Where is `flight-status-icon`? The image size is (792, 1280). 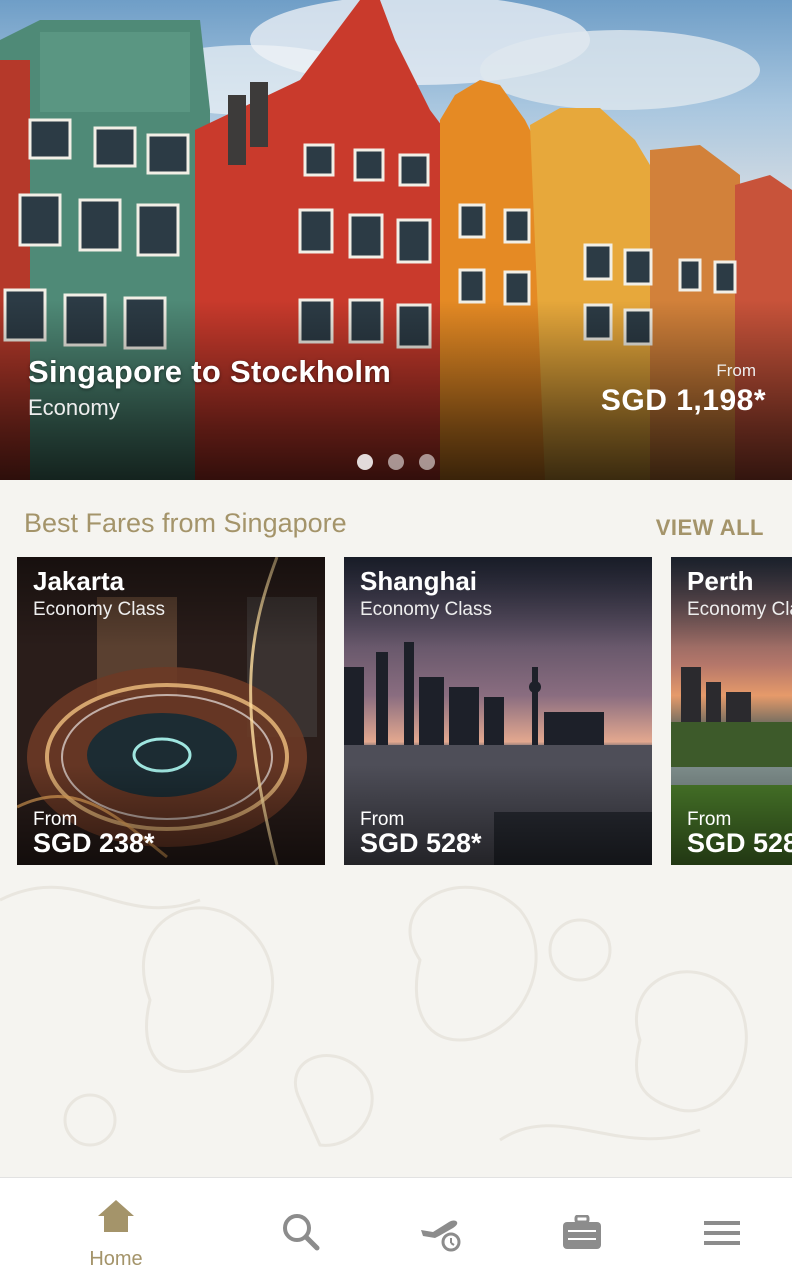
flight-status-icon is located at coordinates (441, 1236).